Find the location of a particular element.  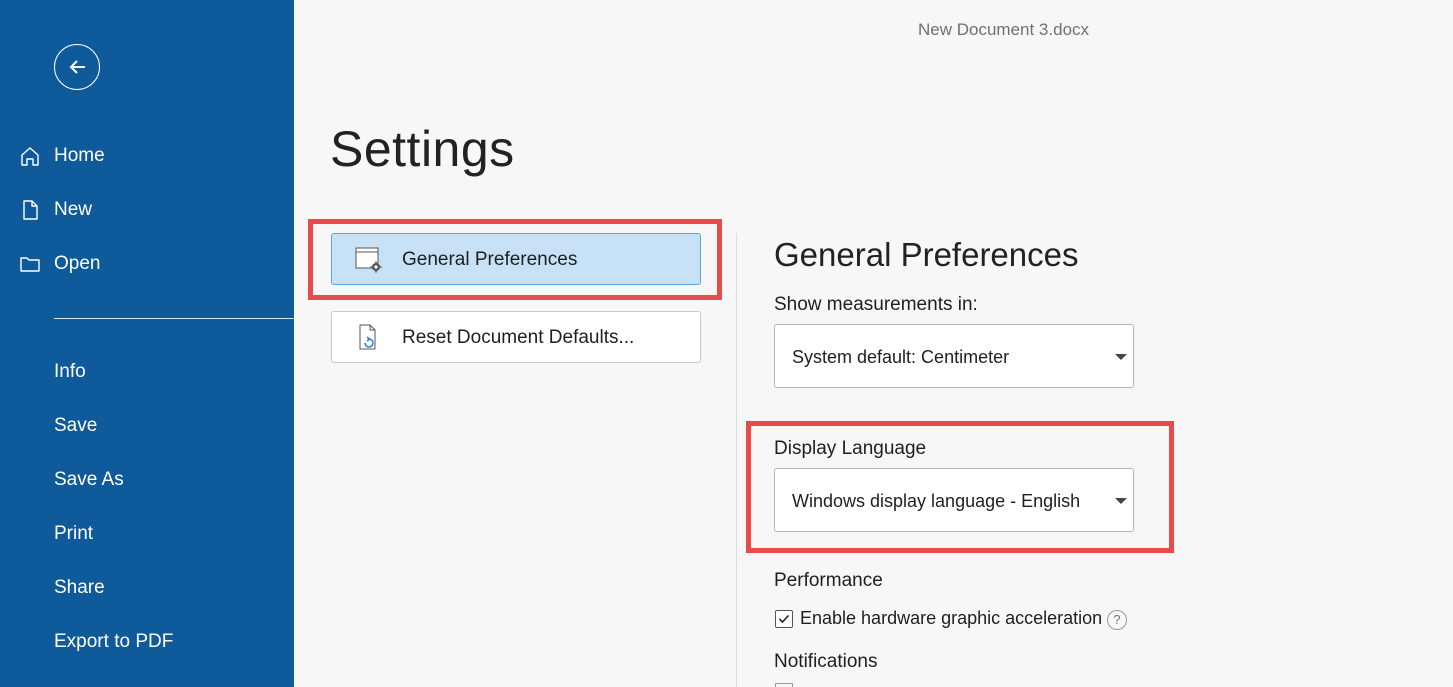

section-title: General Preferences is located at coordinates (926, 254).